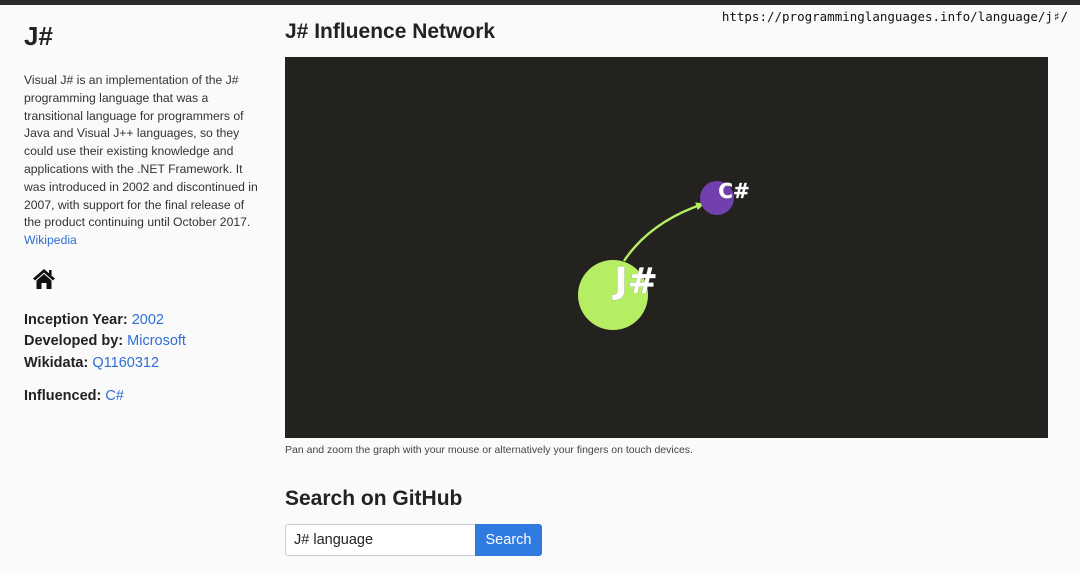  Describe the element at coordinates (664, 232) in the screenshot. I see `influence-edge` at that location.